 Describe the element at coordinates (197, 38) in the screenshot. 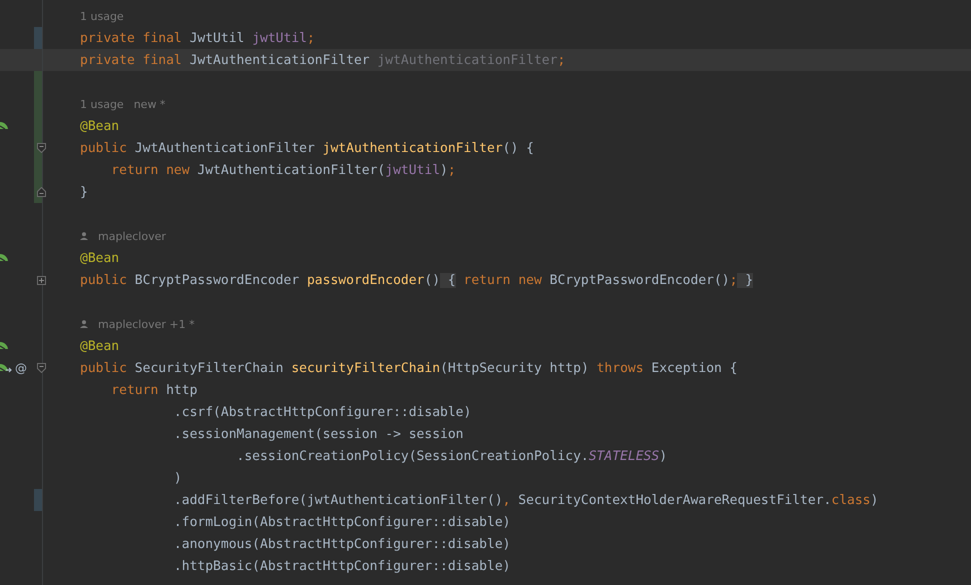

I see `code-line: private final JwtUtil jwtUtil;` at that location.